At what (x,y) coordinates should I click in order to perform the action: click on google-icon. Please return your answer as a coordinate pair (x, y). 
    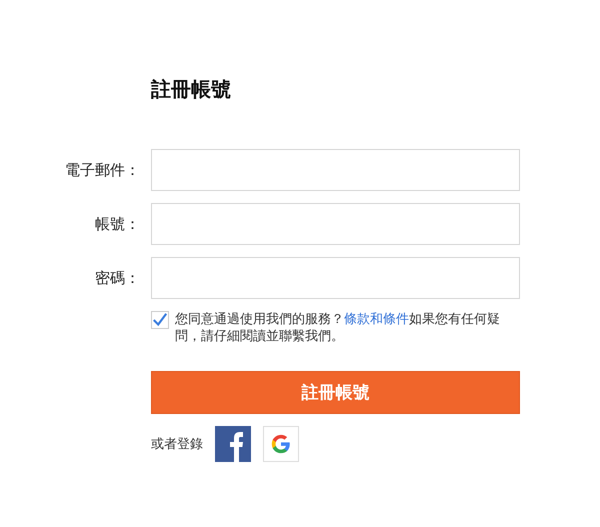
    Looking at the image, I should click on (281, 444).